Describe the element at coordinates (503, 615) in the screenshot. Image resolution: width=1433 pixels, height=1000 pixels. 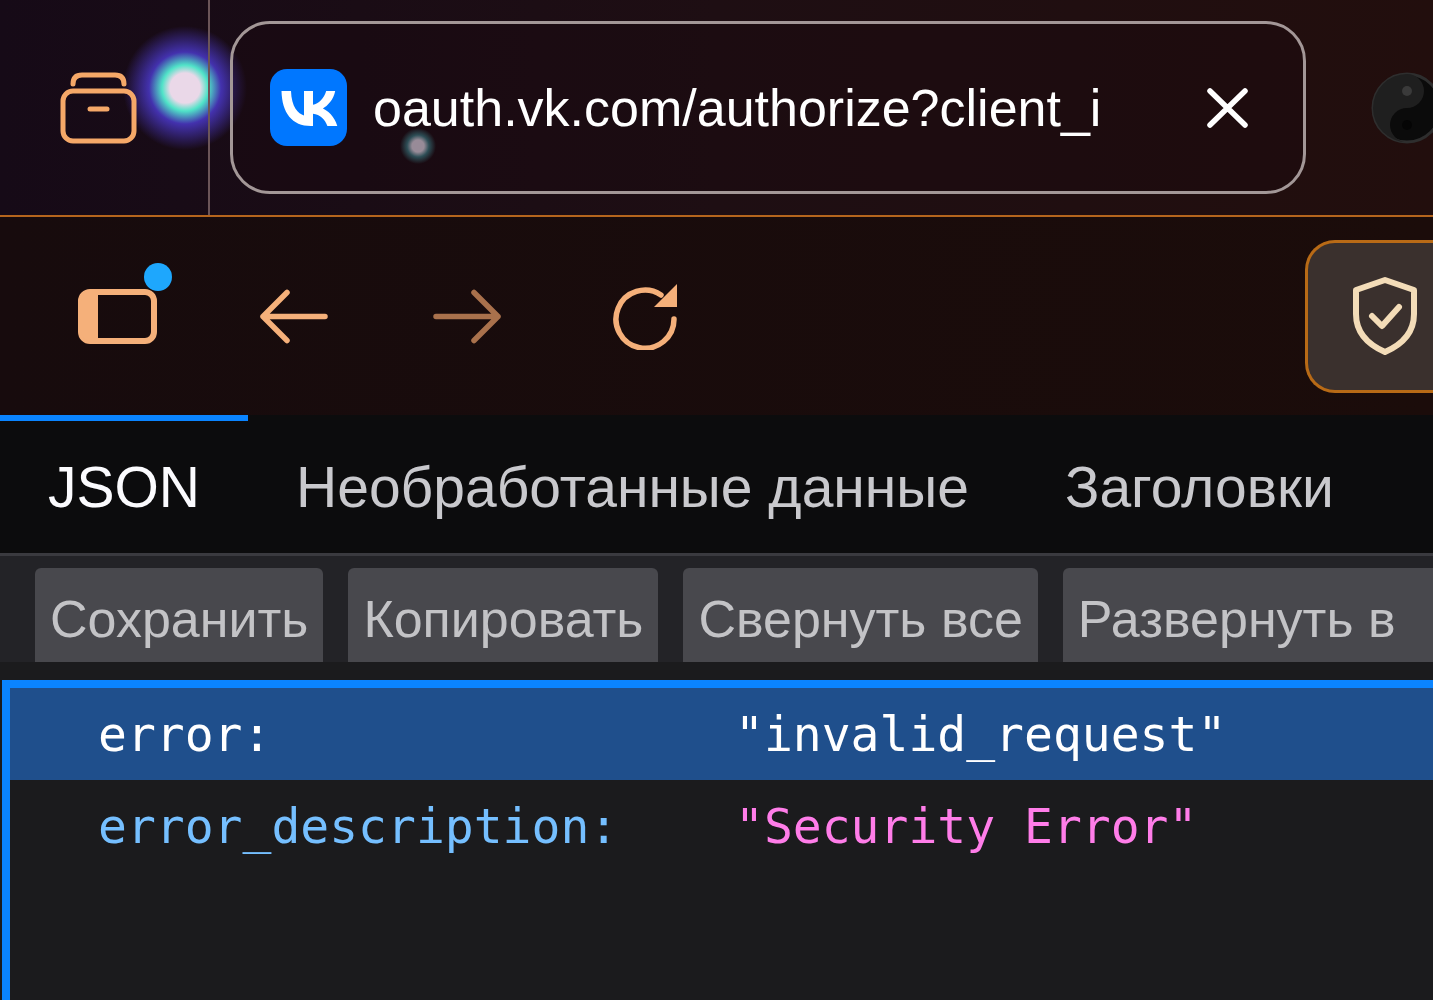
I see `toolbar-button: Копировать` at that location.